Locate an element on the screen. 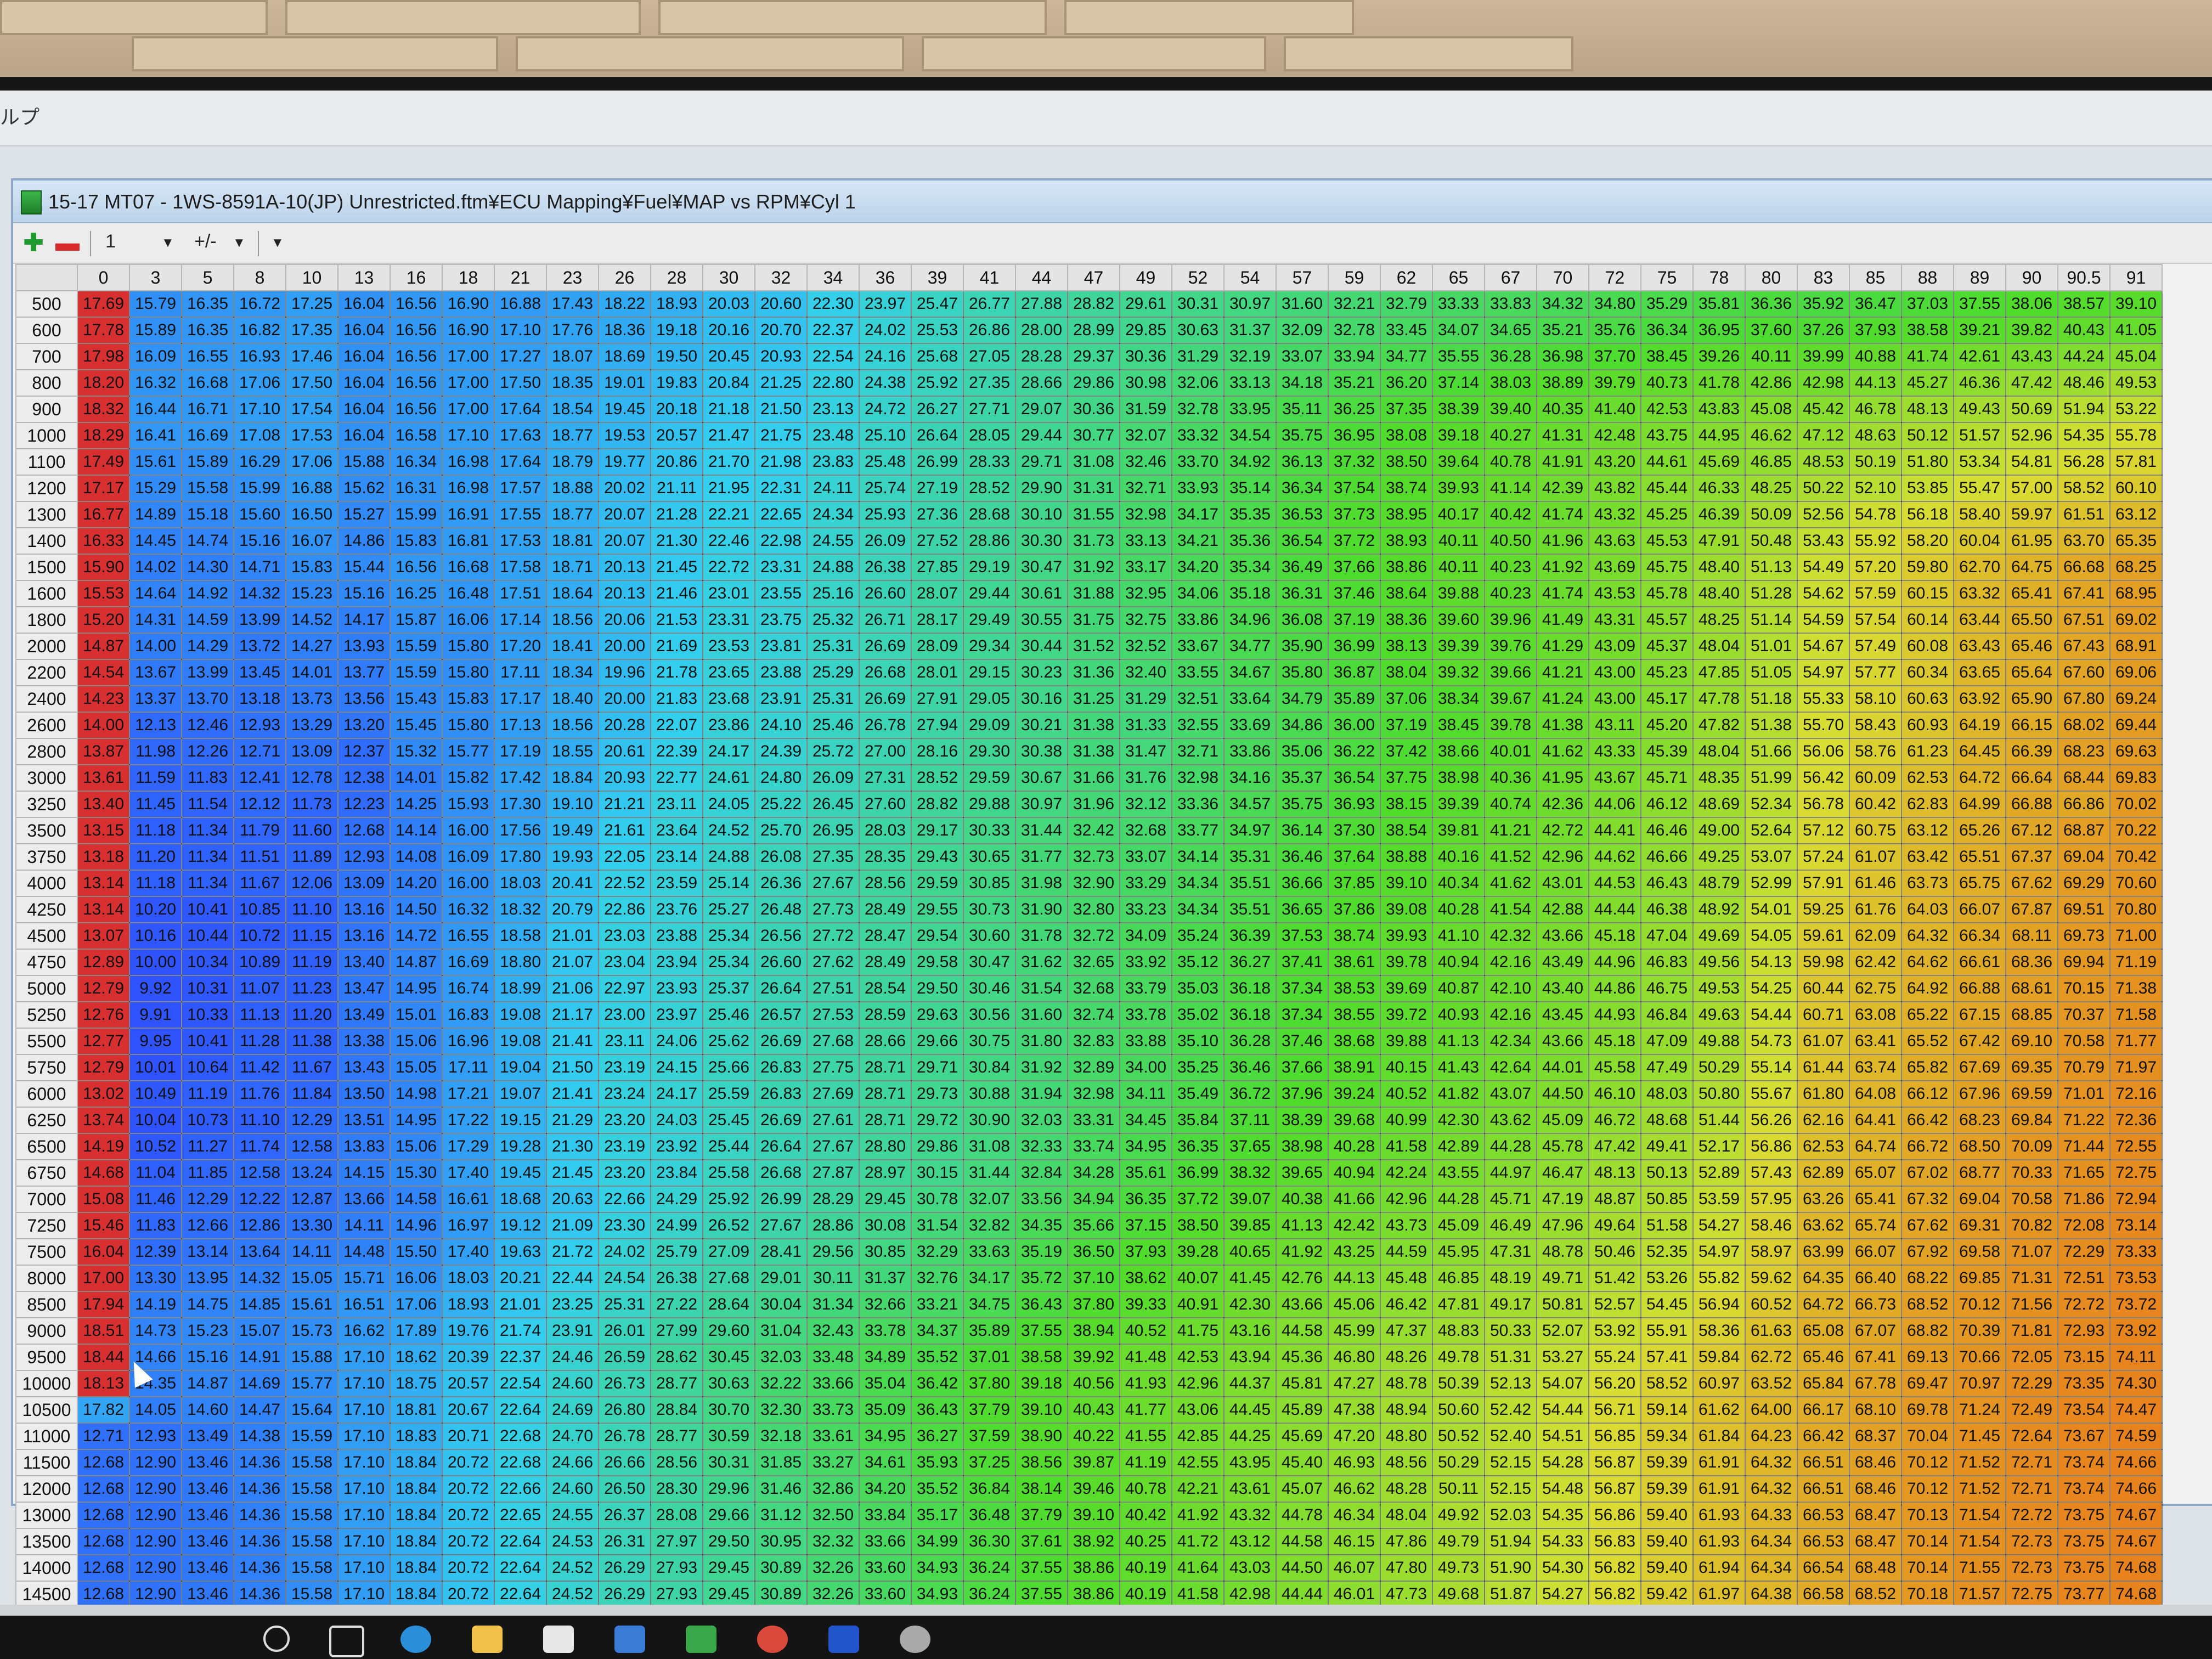 The height and width of the screenshot is (1659, 2212). map-cell: 34.18 is located at coordinates (1303, 383).